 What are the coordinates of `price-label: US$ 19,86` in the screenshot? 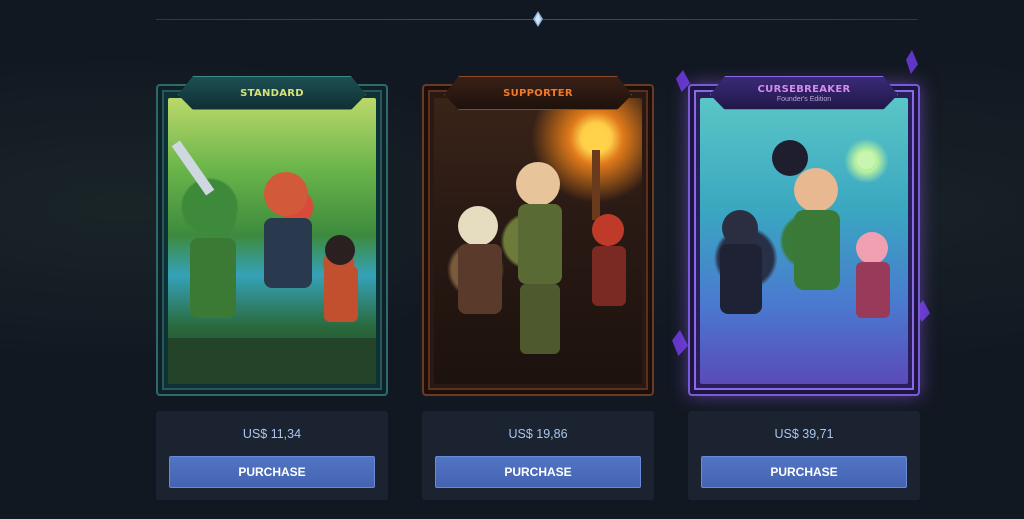 It's located at (538, 434).